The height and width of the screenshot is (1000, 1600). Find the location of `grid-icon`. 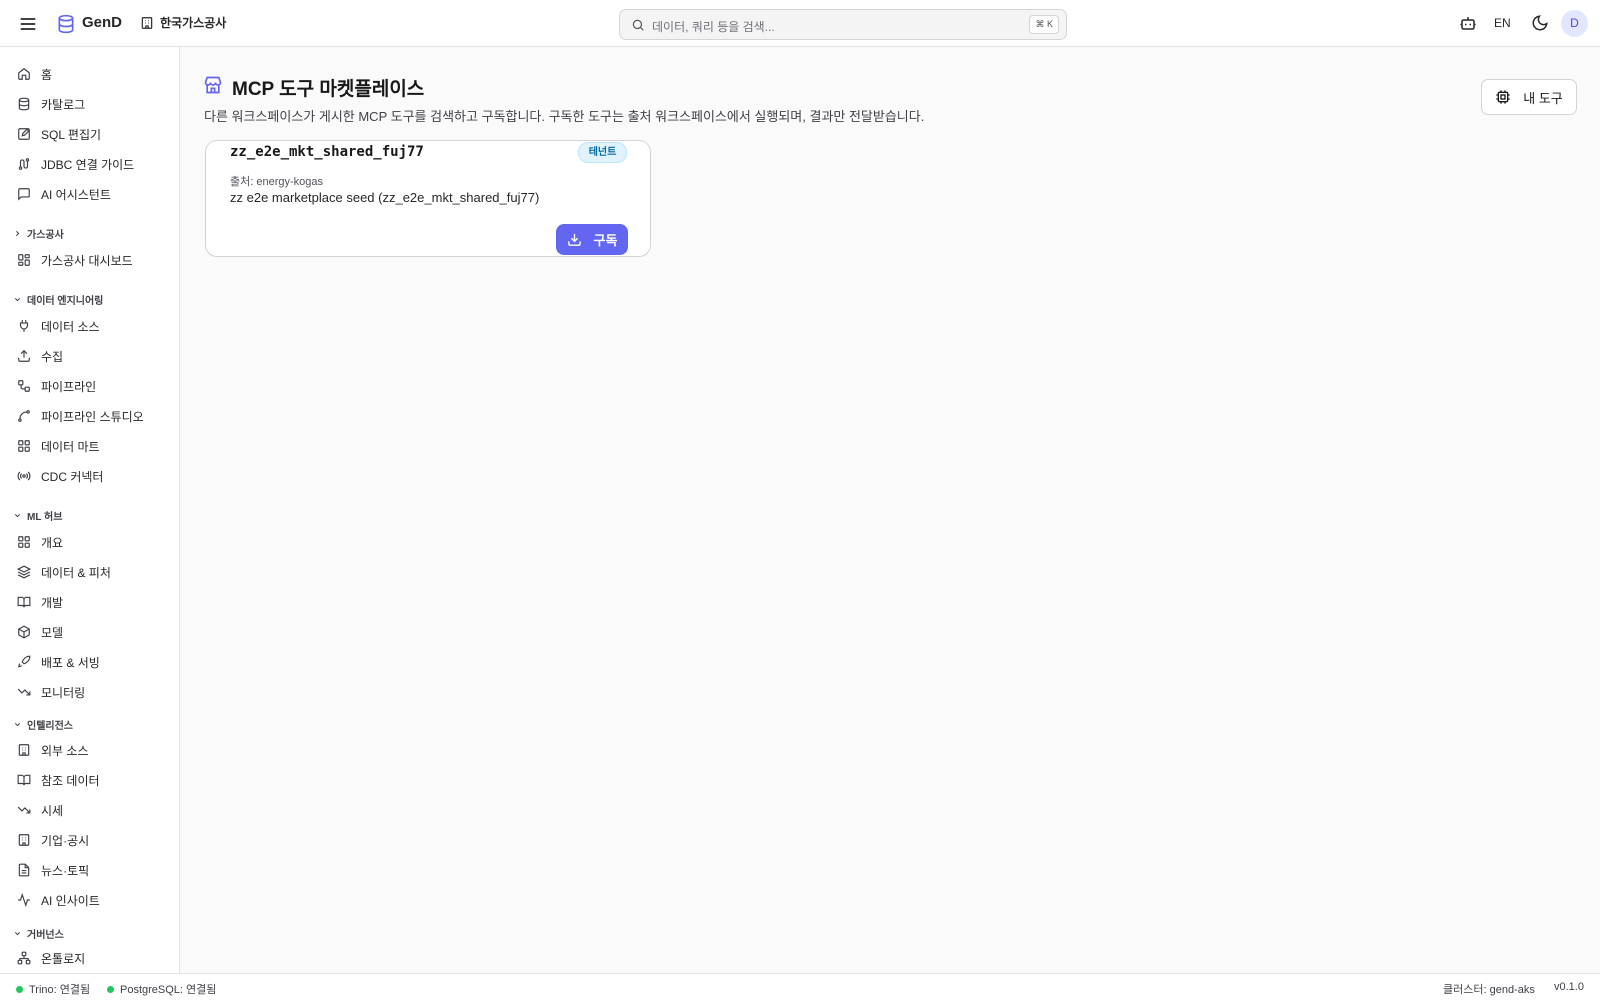

grid-icon is located at coordinates (24, 542).